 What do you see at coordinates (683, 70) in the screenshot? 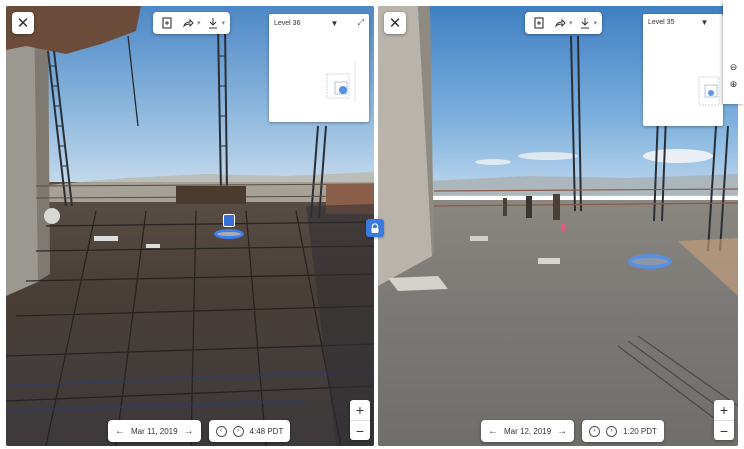
I see `right-minimap: Level 35 ▼` at bounding box center [683, 70].